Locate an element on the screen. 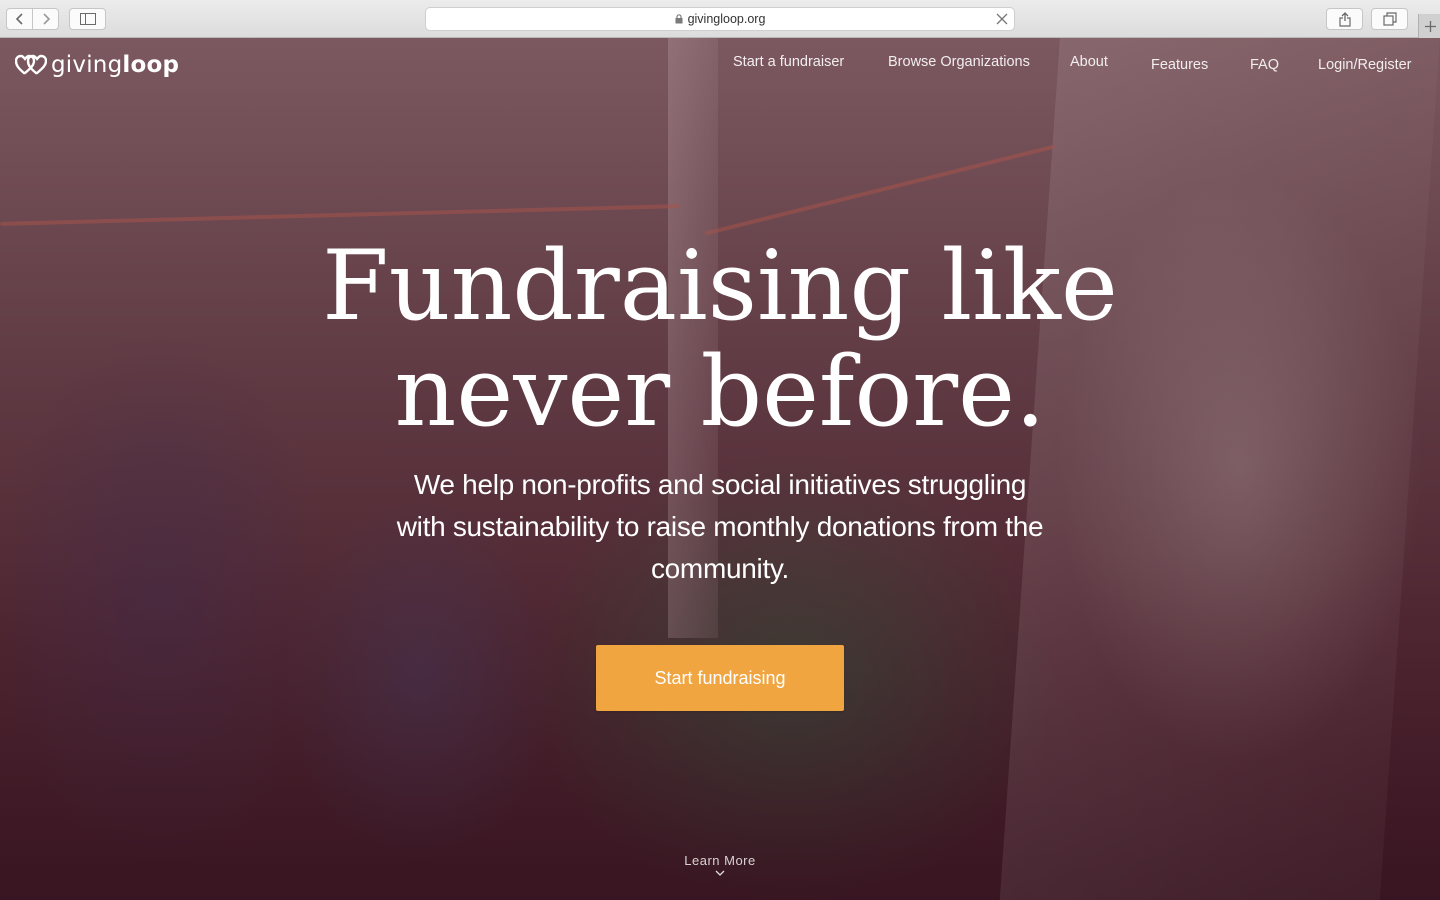 The height and width of the screenshot is (900, 1440). chevron-down-icon is located at coordinates (720, 873).